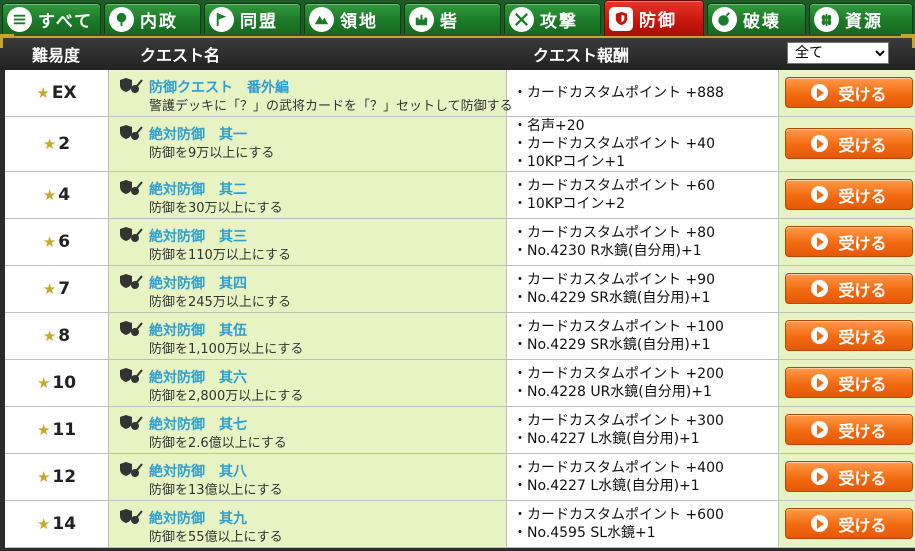 This screenshot has height=551, width=915. What do you see at coordinates (180, 55) in the screenshot?
I see `header-quest-name: クエスト名` at bounding box center [180, 55].